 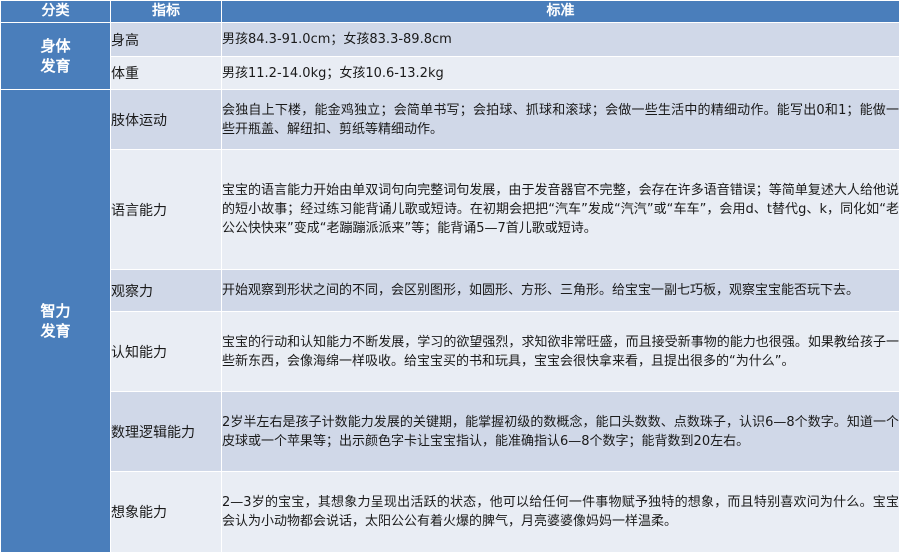 What do you see at coordinates (560, 73) in the screenshot?
I see `standard-cell: 男孩11.2-14.0kg；女孩10.6-13.2kg` at bounding box center [560, 73].